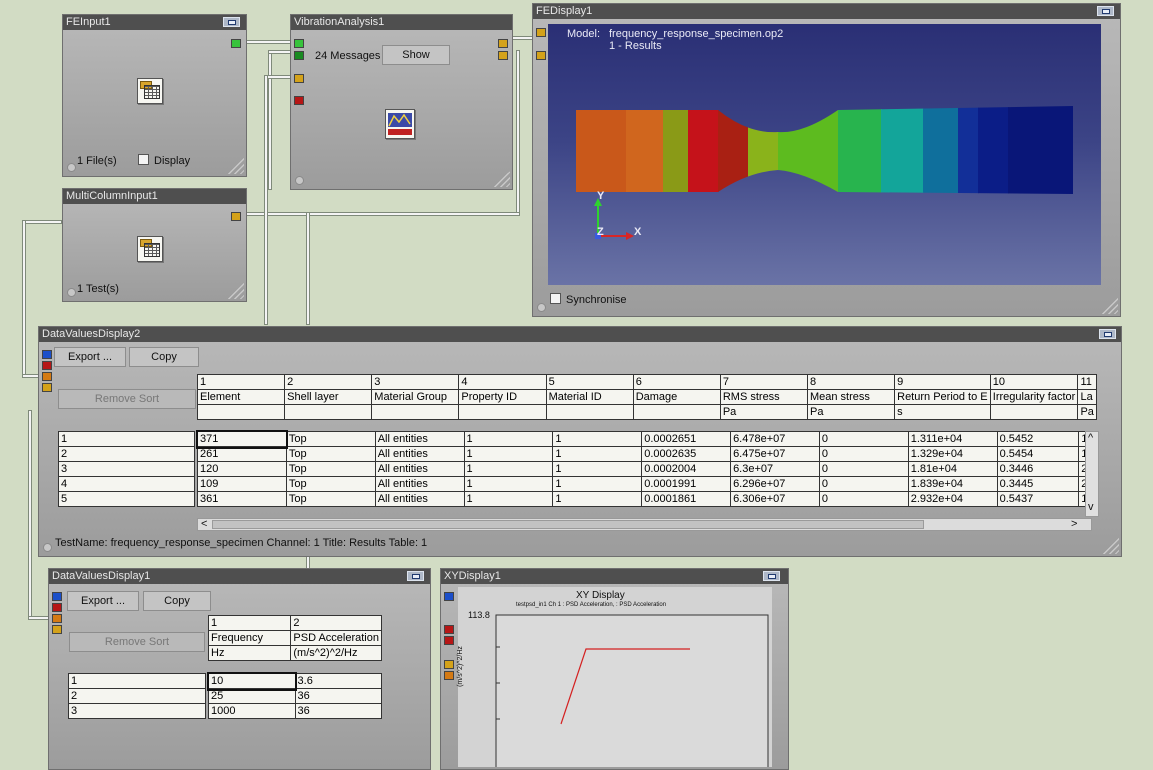 Image resolution: width=1153 pixels, height=770 pixels. Describe the element at coordinates (401, 22) in the screenshot. I see `glyph-title: VibrationAnalysis1` at that location.